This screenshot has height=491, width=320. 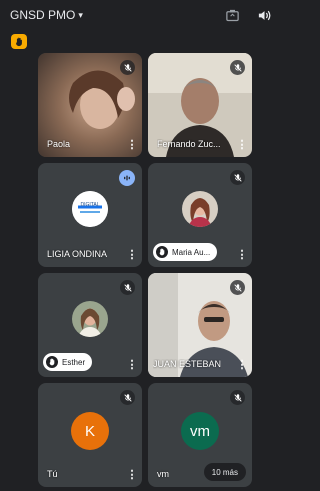 I want to click on meeting-title-button: GNSD PMO ▾, so click(x=46, y=15).